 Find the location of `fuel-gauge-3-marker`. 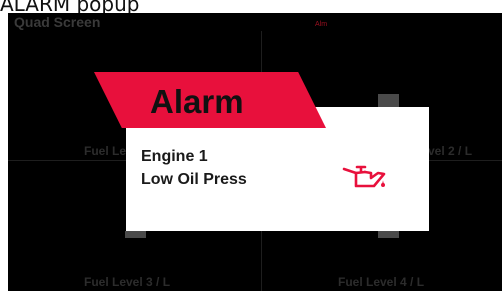

fuel-gauge-3-marker is located at coordinates (135, 234).